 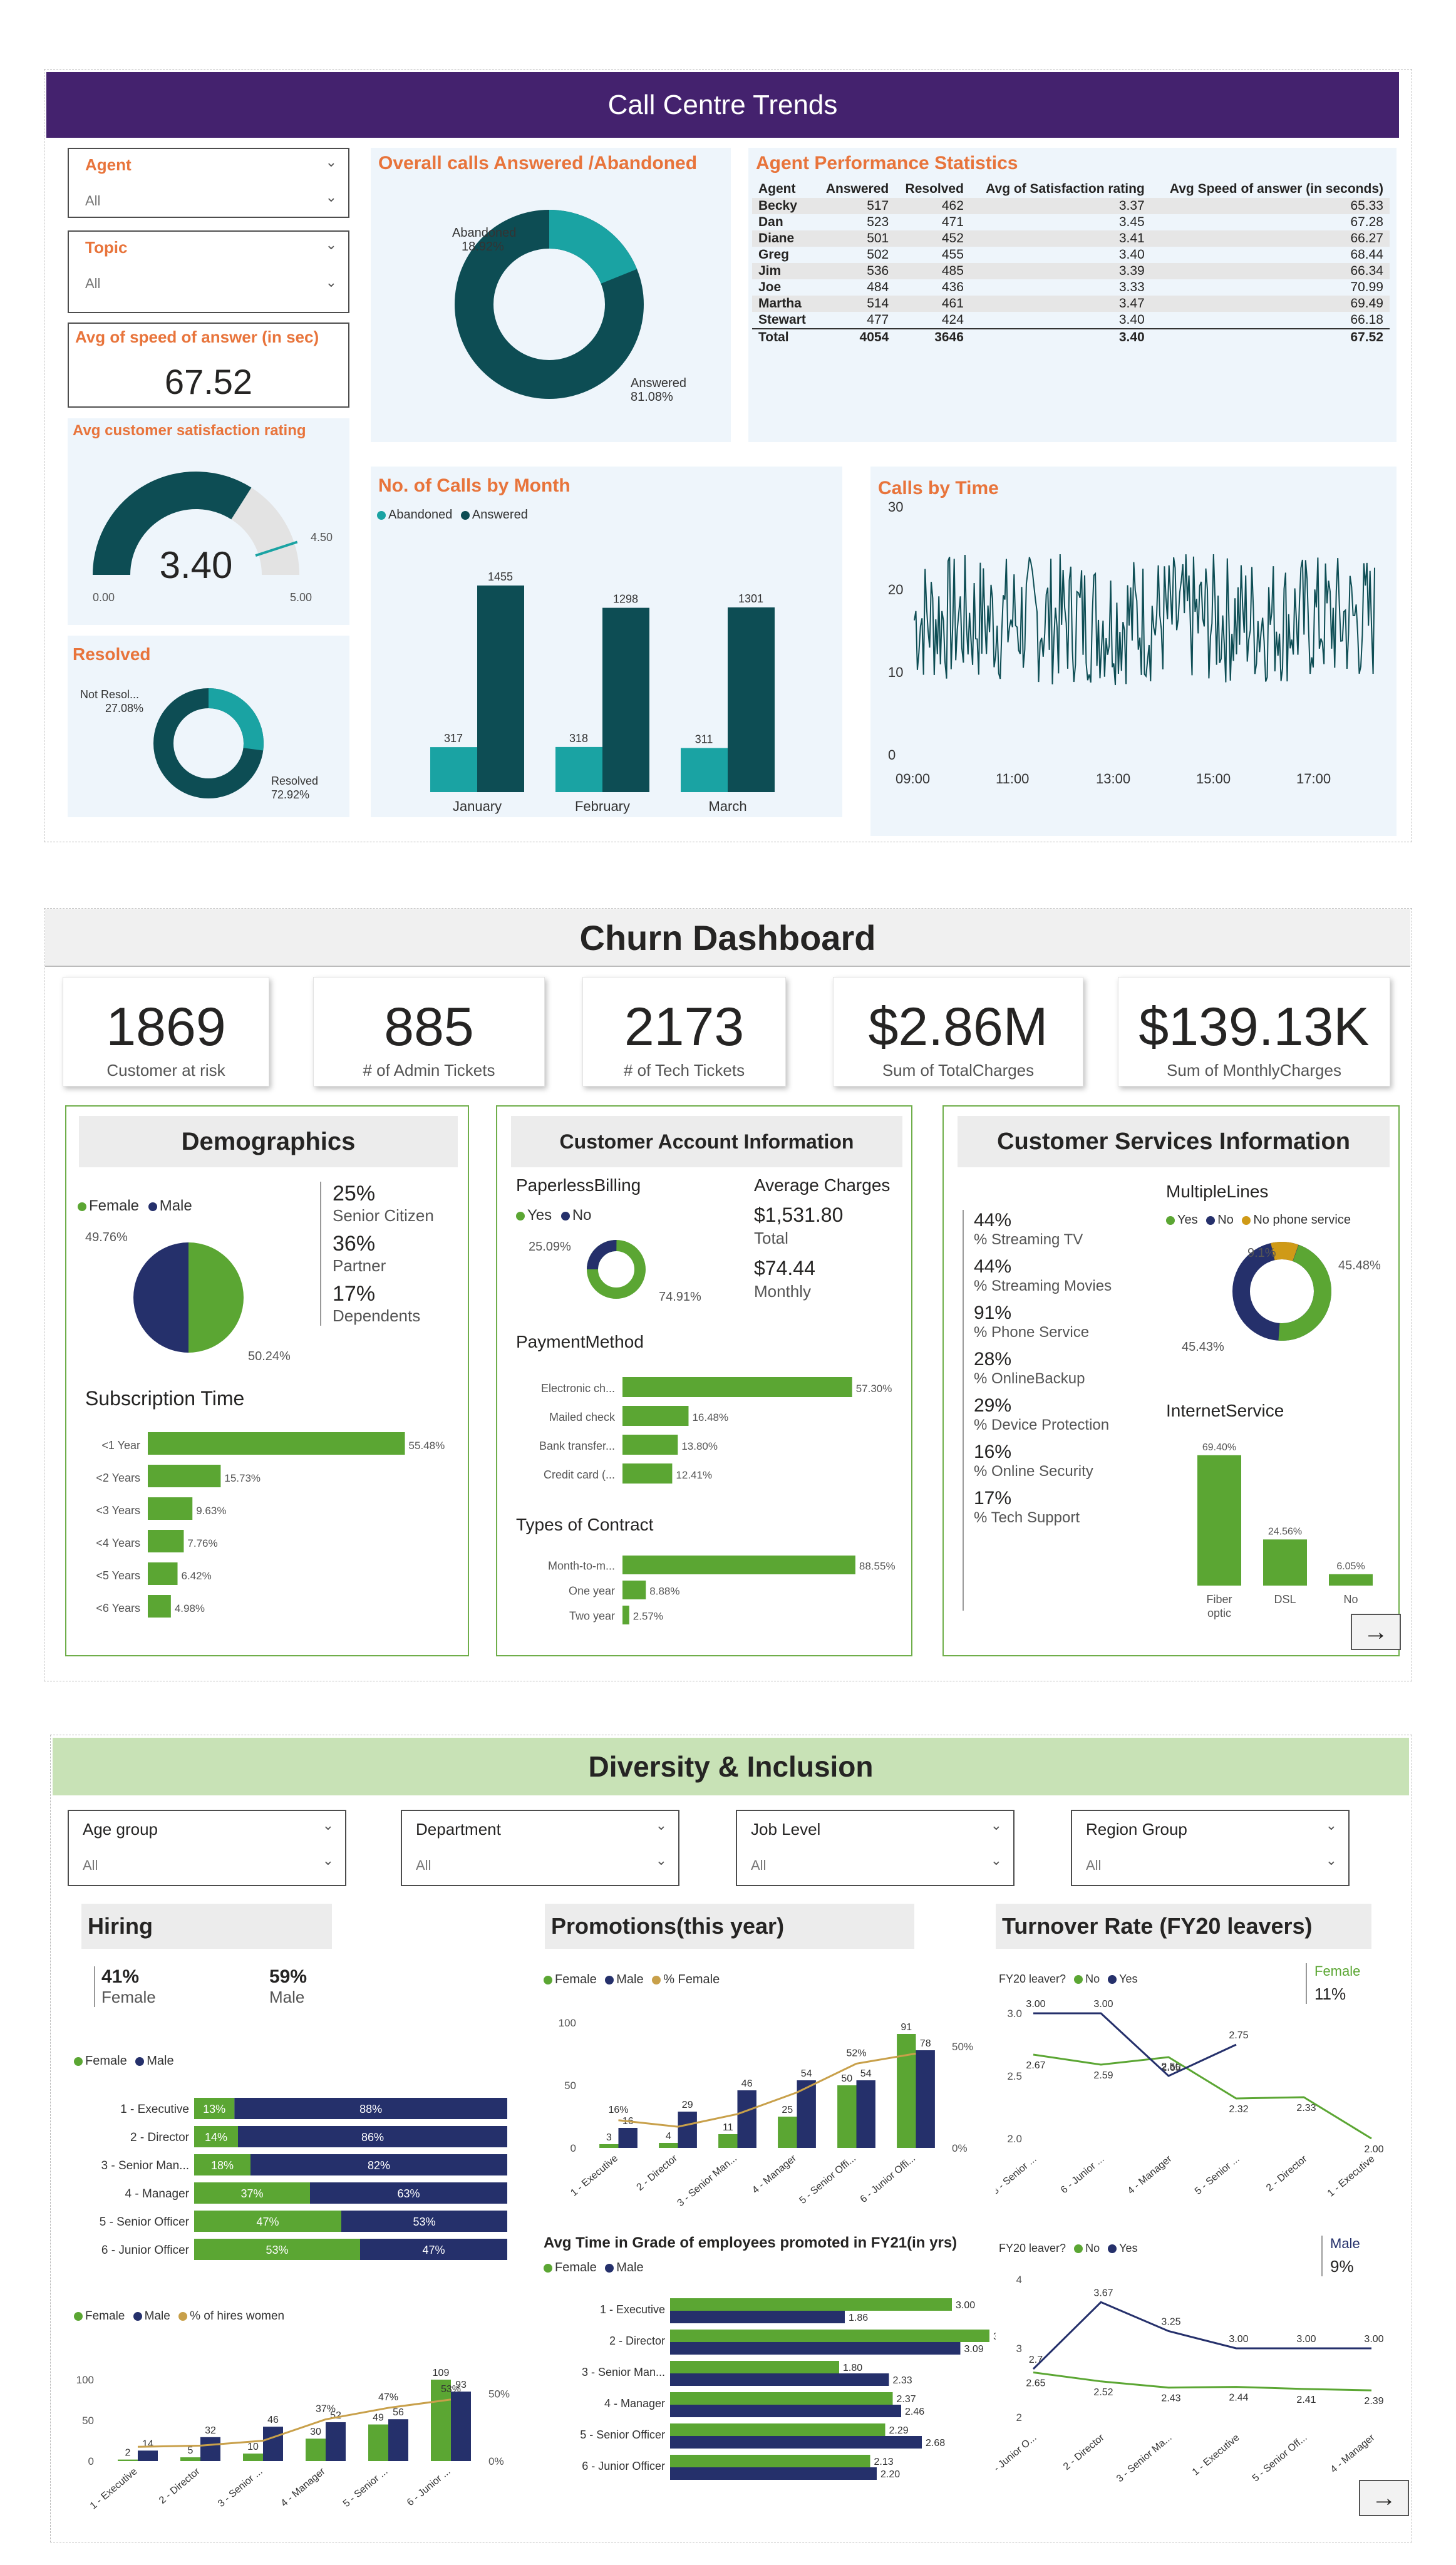 I want to click on bar-value-label: 1.80, so click(x=852, y=2368).